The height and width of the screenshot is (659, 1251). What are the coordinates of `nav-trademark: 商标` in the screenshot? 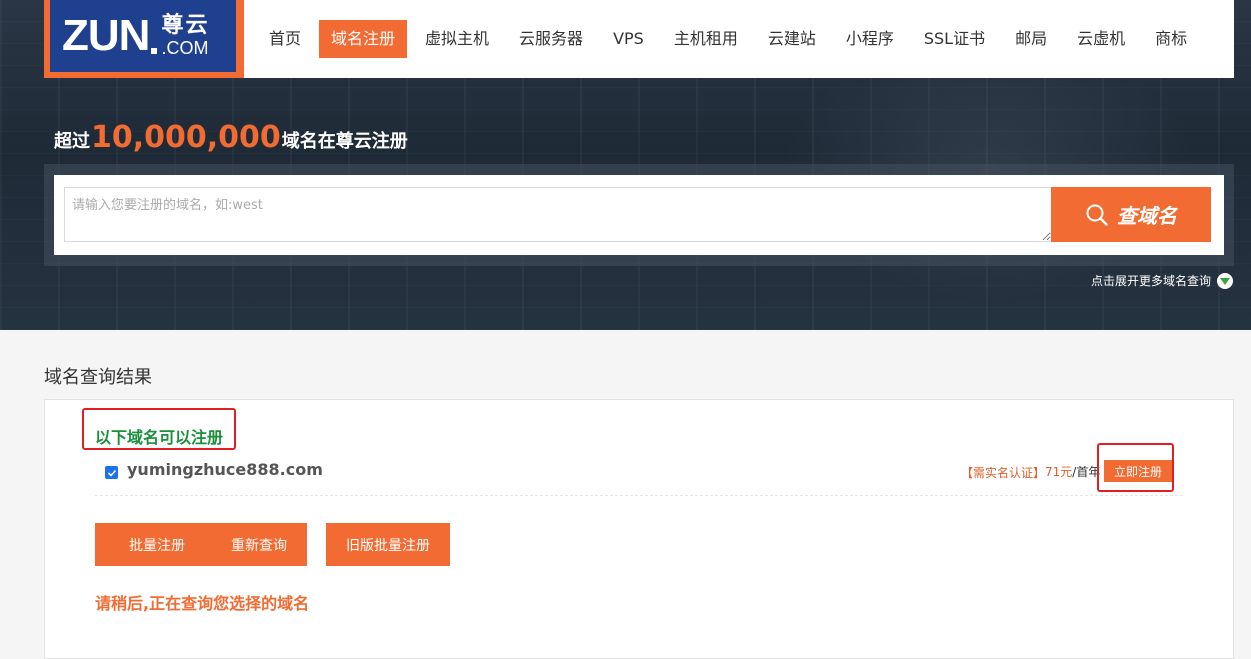 It's located at (1171, 39).